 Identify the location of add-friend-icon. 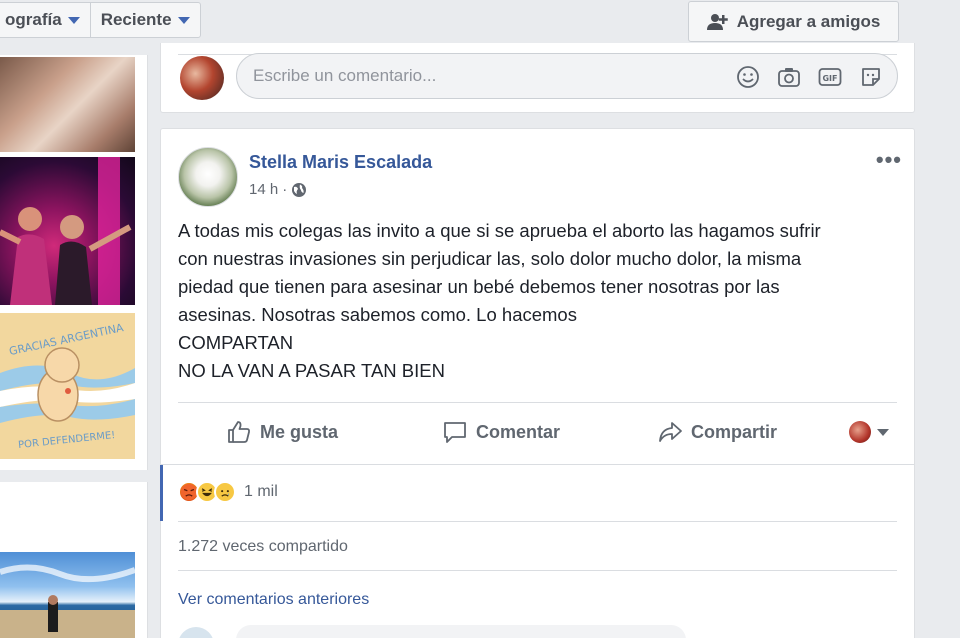
(717, 21).